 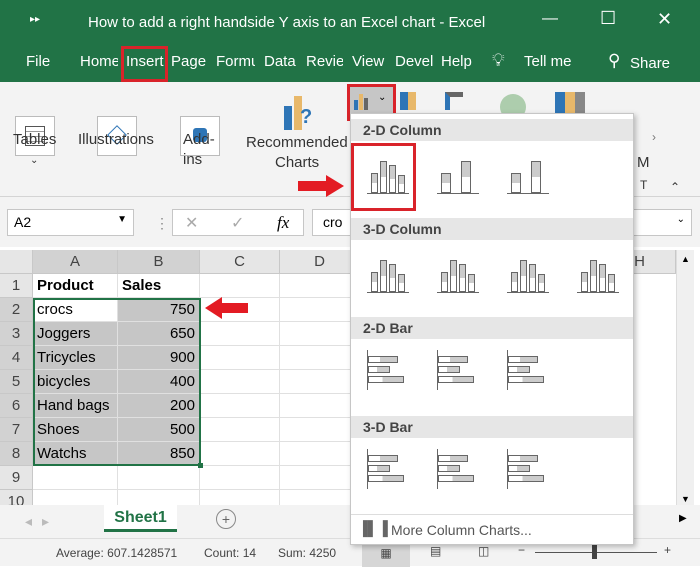 I want to click on 3d-100-stacked-column-chart-icon, so click(x=528, y=272).